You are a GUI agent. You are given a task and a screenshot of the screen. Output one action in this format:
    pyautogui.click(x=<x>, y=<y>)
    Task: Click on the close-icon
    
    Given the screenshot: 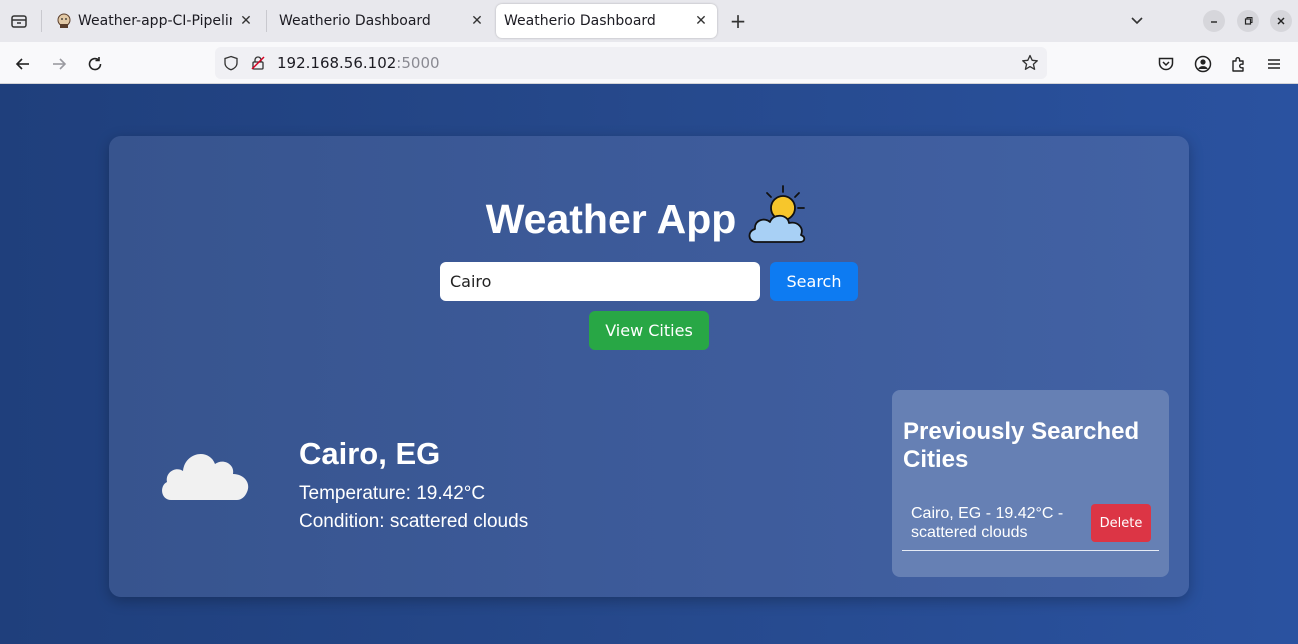 What is the action you would take?
    pyautogui.click(x=1281, y=21)
    